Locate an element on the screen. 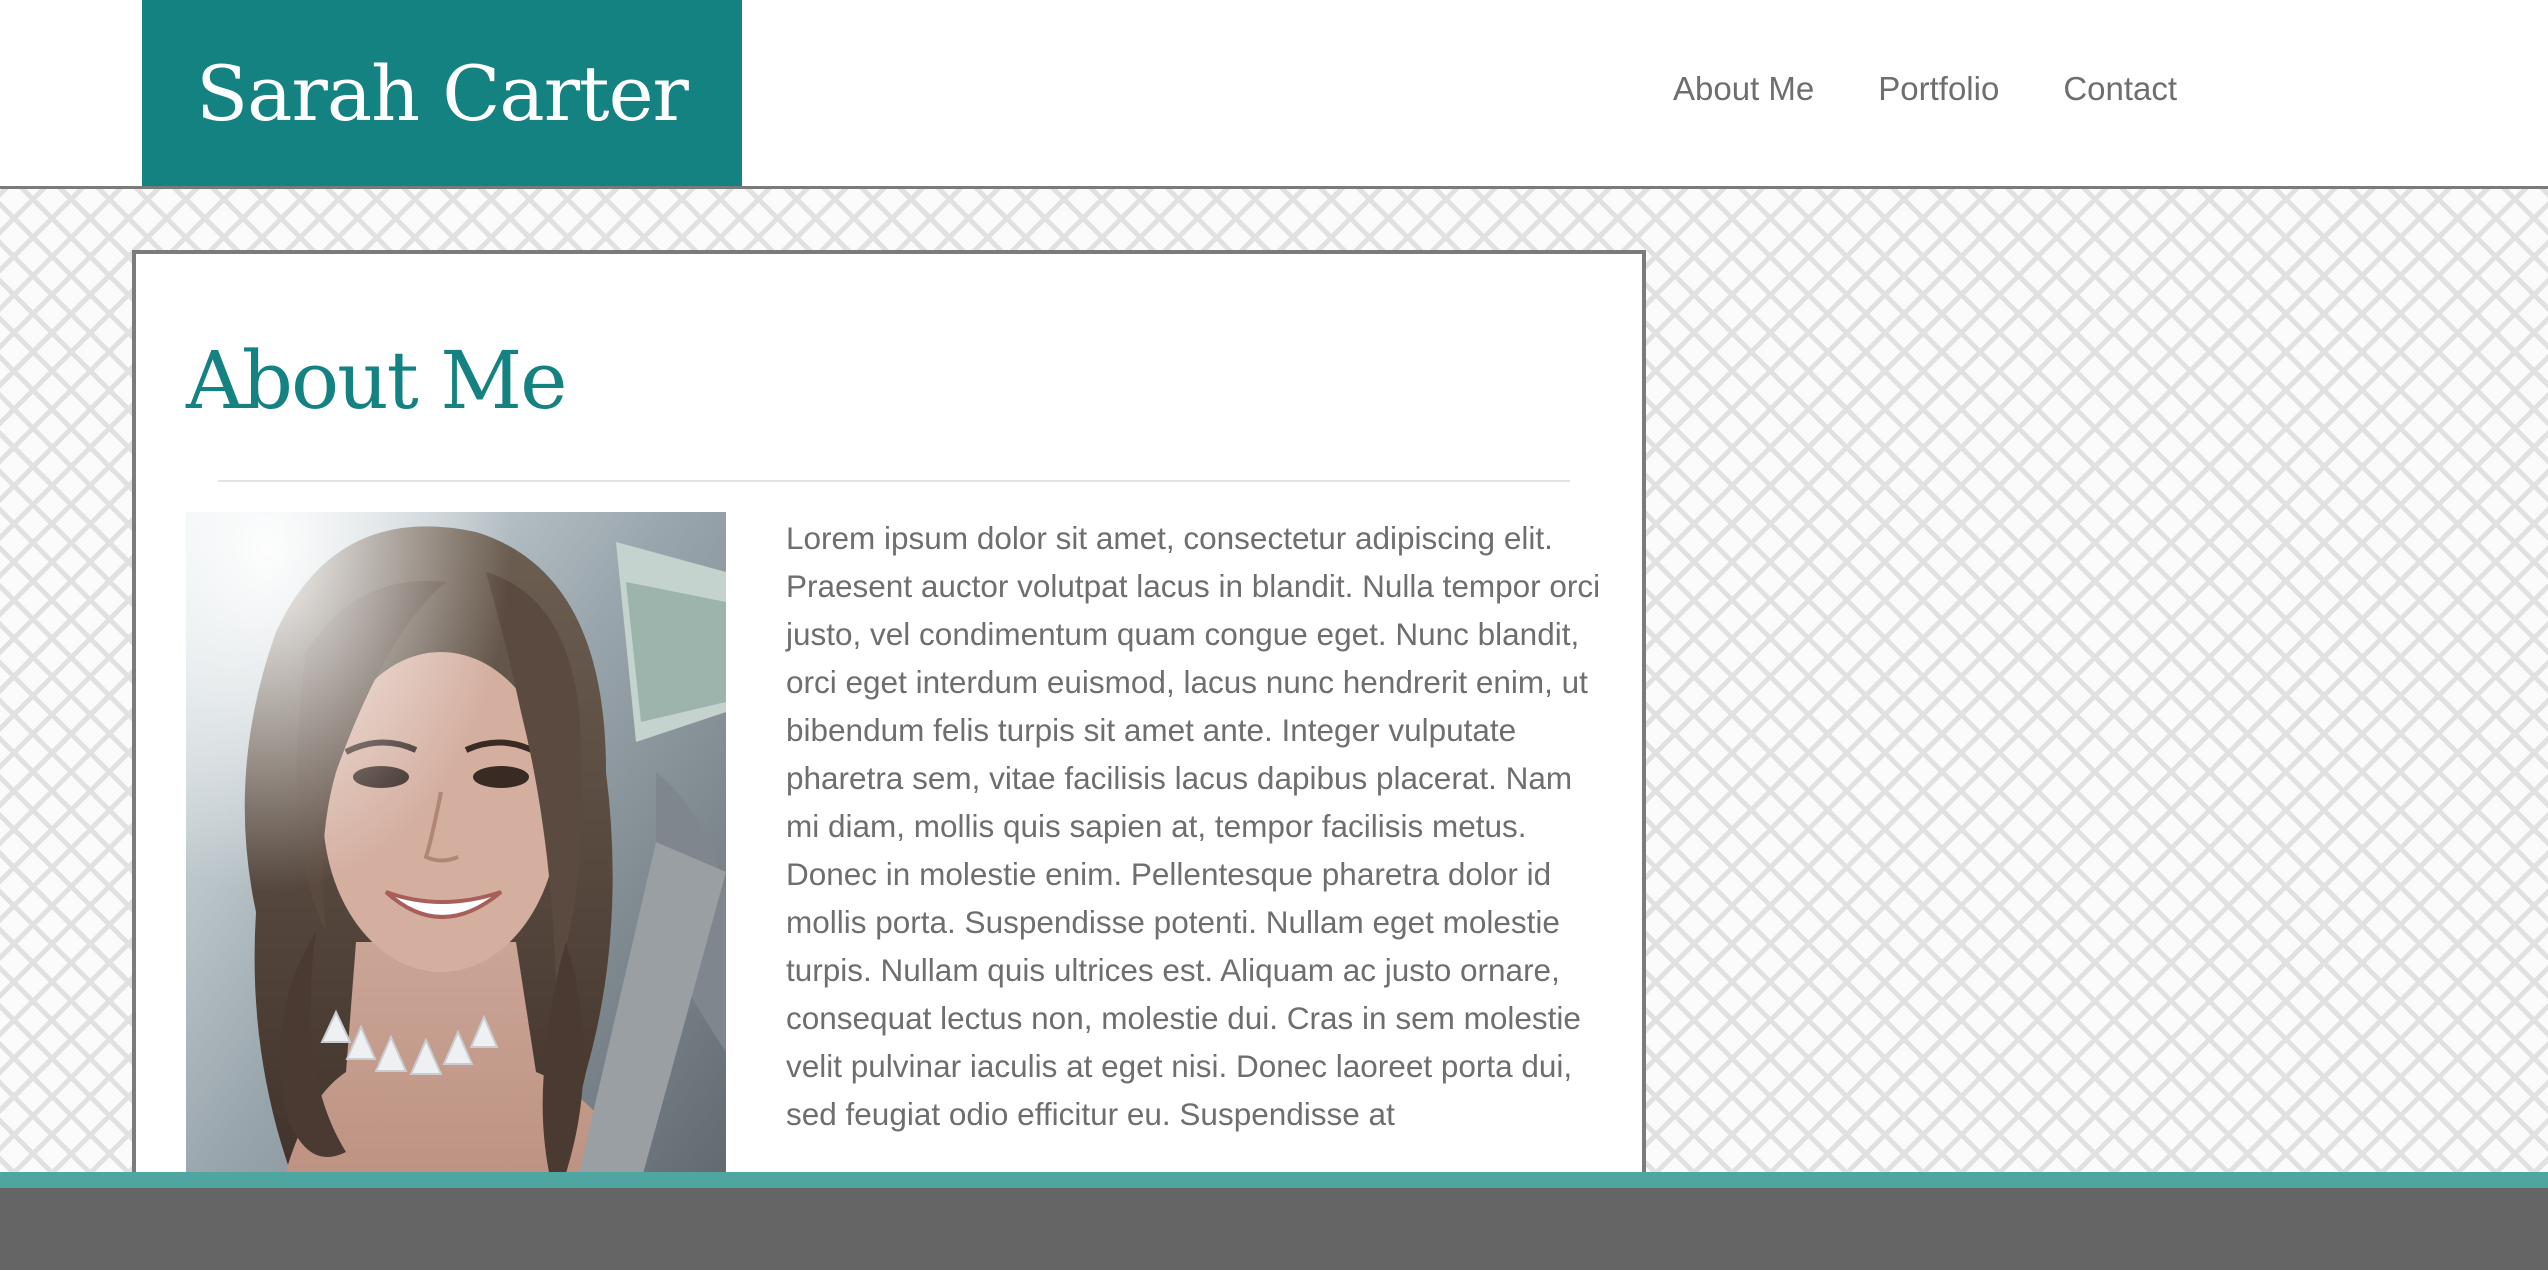 This screenshot has width=2548, height=1270. main-nav: About Me Portfolio Contact is located at coordinates (1925, 89).